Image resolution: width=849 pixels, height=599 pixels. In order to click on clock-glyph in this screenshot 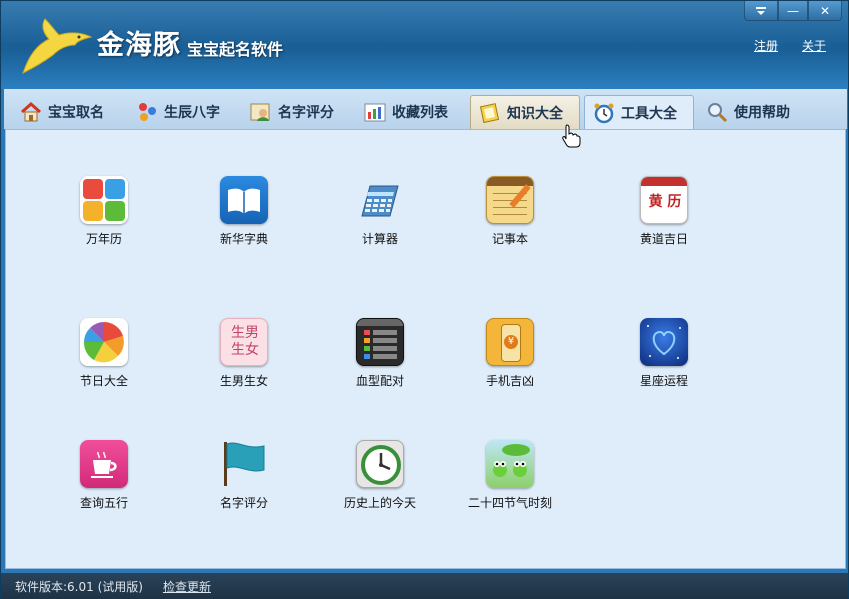, I will do `click(381, 465)`.